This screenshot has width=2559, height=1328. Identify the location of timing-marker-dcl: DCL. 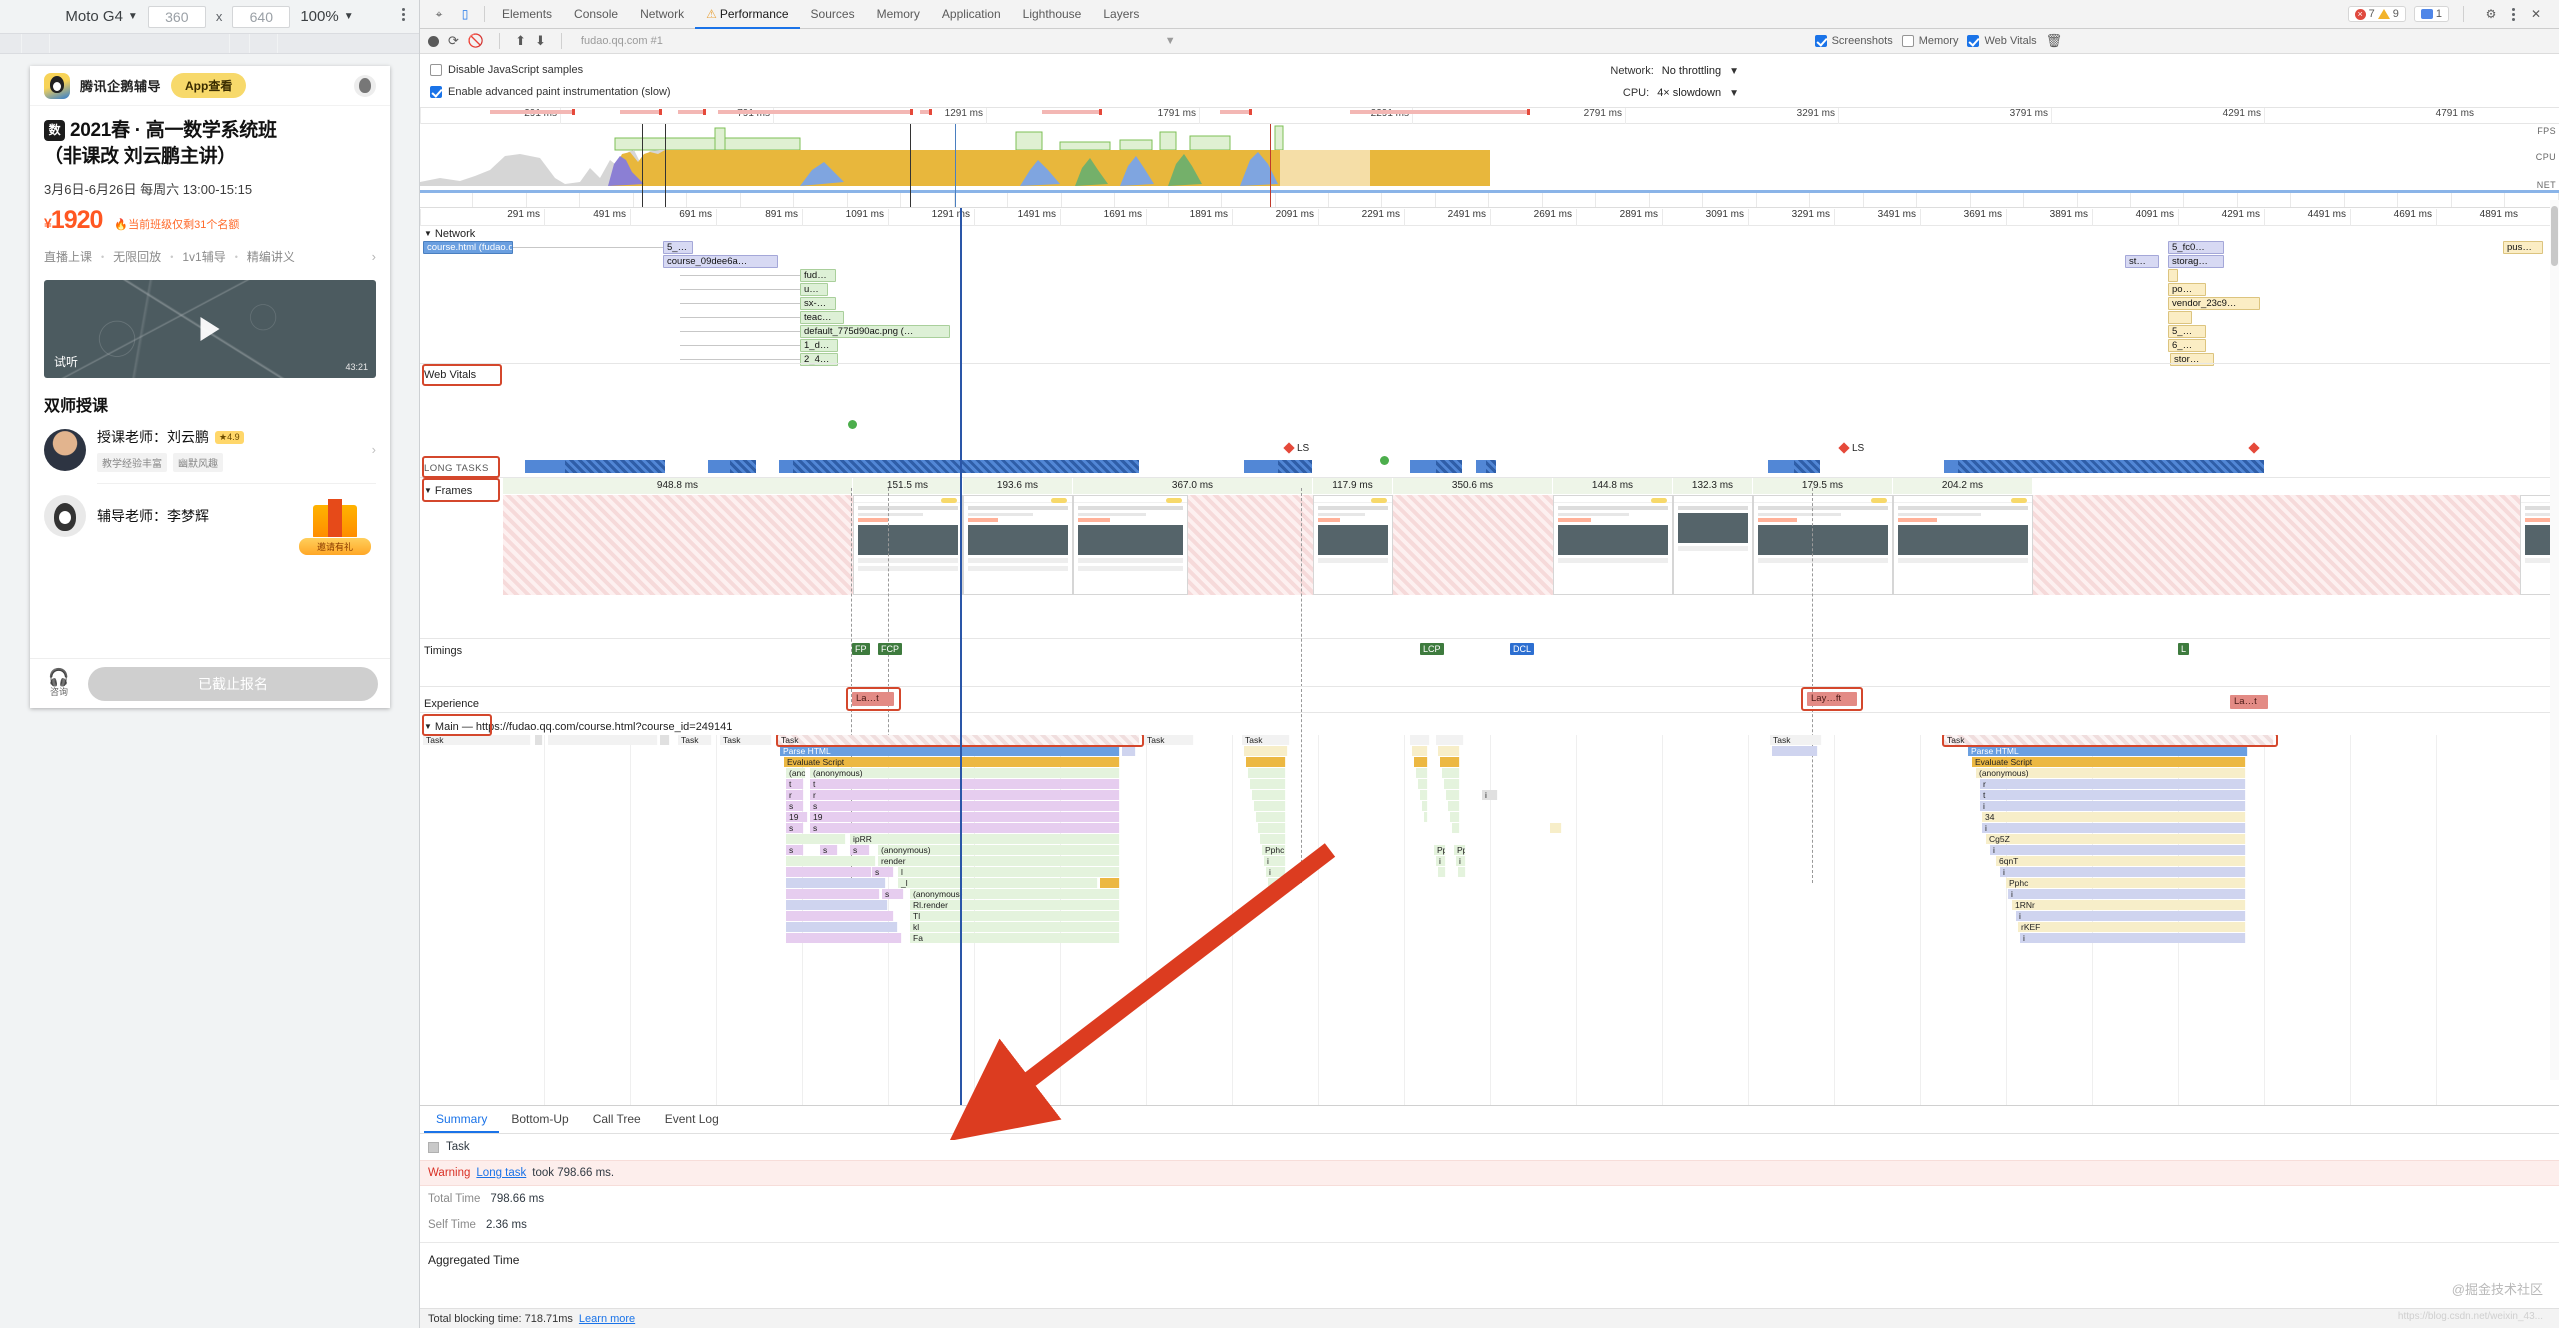
(1522, 649).